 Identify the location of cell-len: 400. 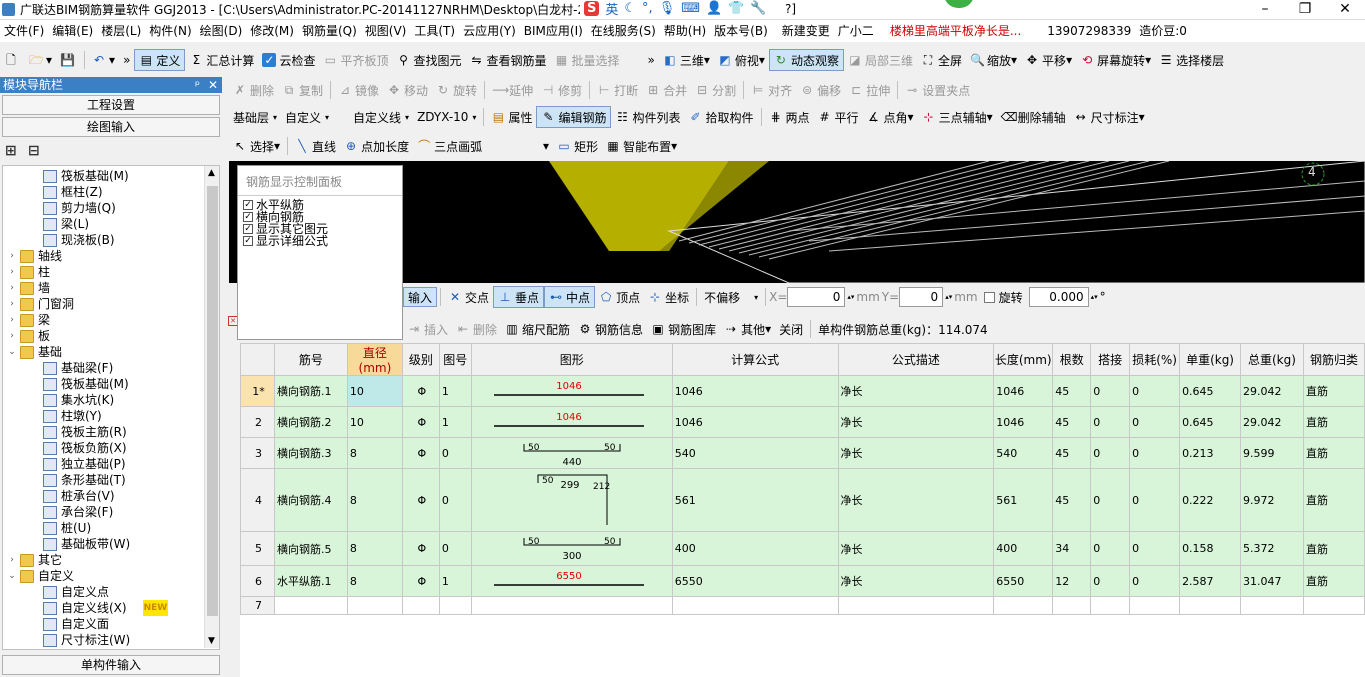
(1023, 548).